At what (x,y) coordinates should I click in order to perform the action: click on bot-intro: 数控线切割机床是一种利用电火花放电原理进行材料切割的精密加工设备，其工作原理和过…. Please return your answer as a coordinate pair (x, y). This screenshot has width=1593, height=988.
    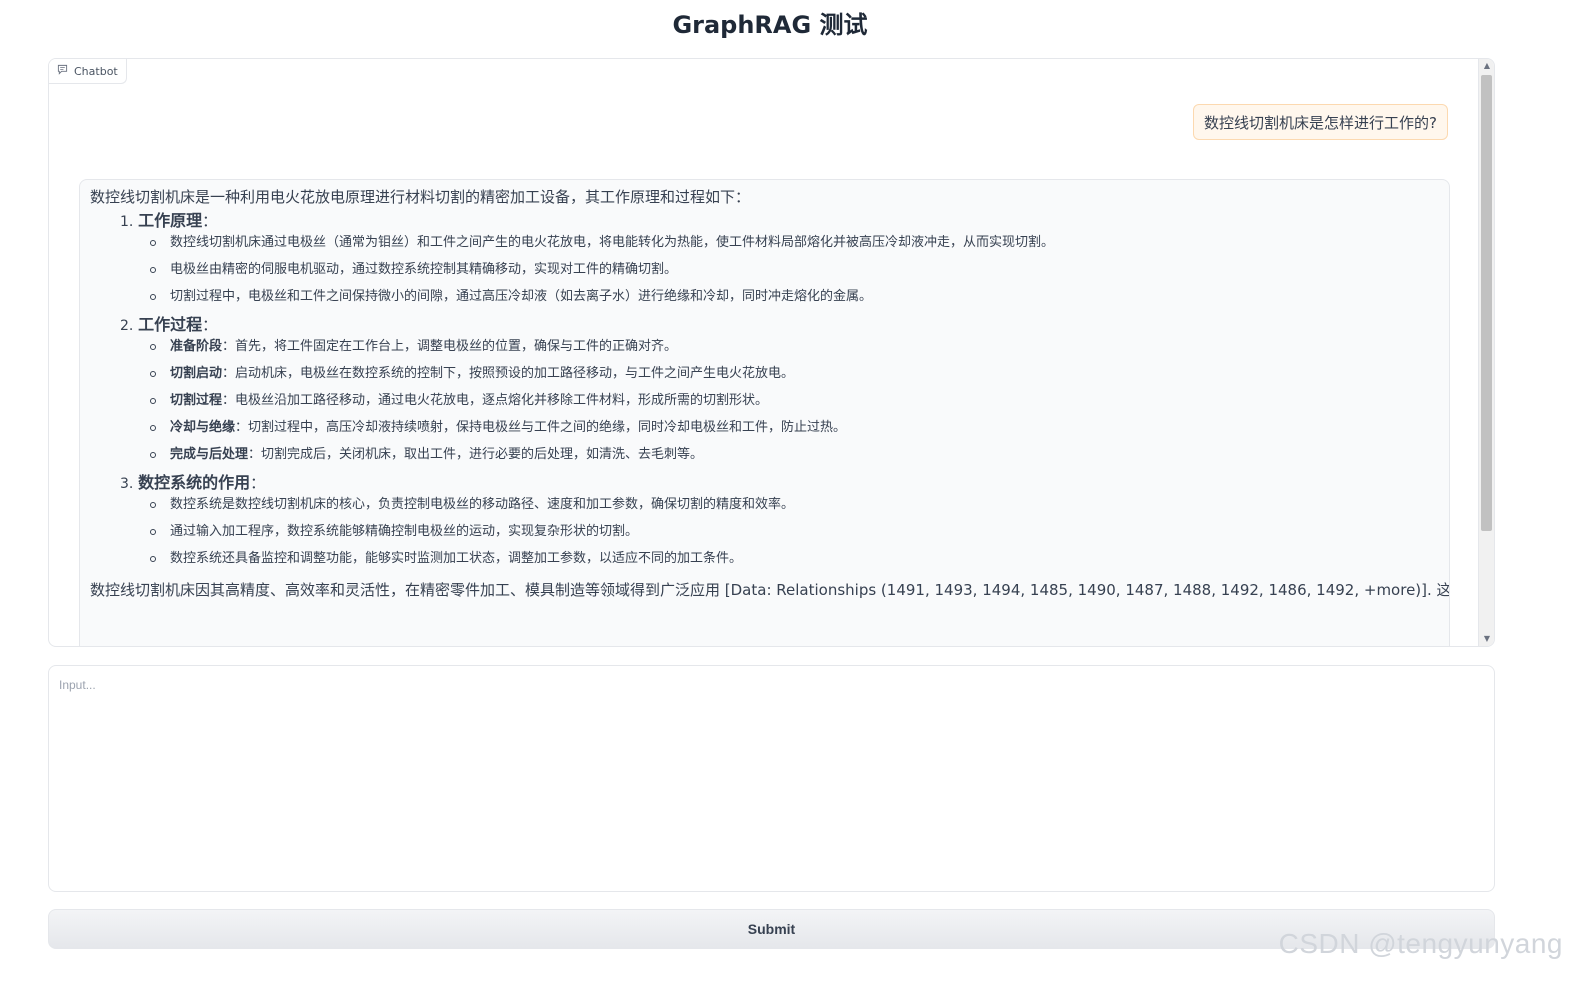
    Looking at the image, I should click on (420, 197).